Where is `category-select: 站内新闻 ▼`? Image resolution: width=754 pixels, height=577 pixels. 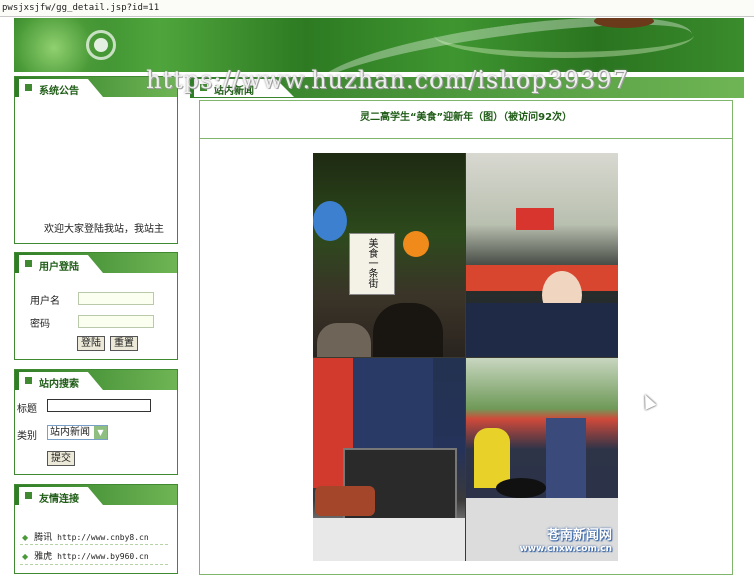 category-select: 站内新闻 ▼ is located at coordinates (77, 432).